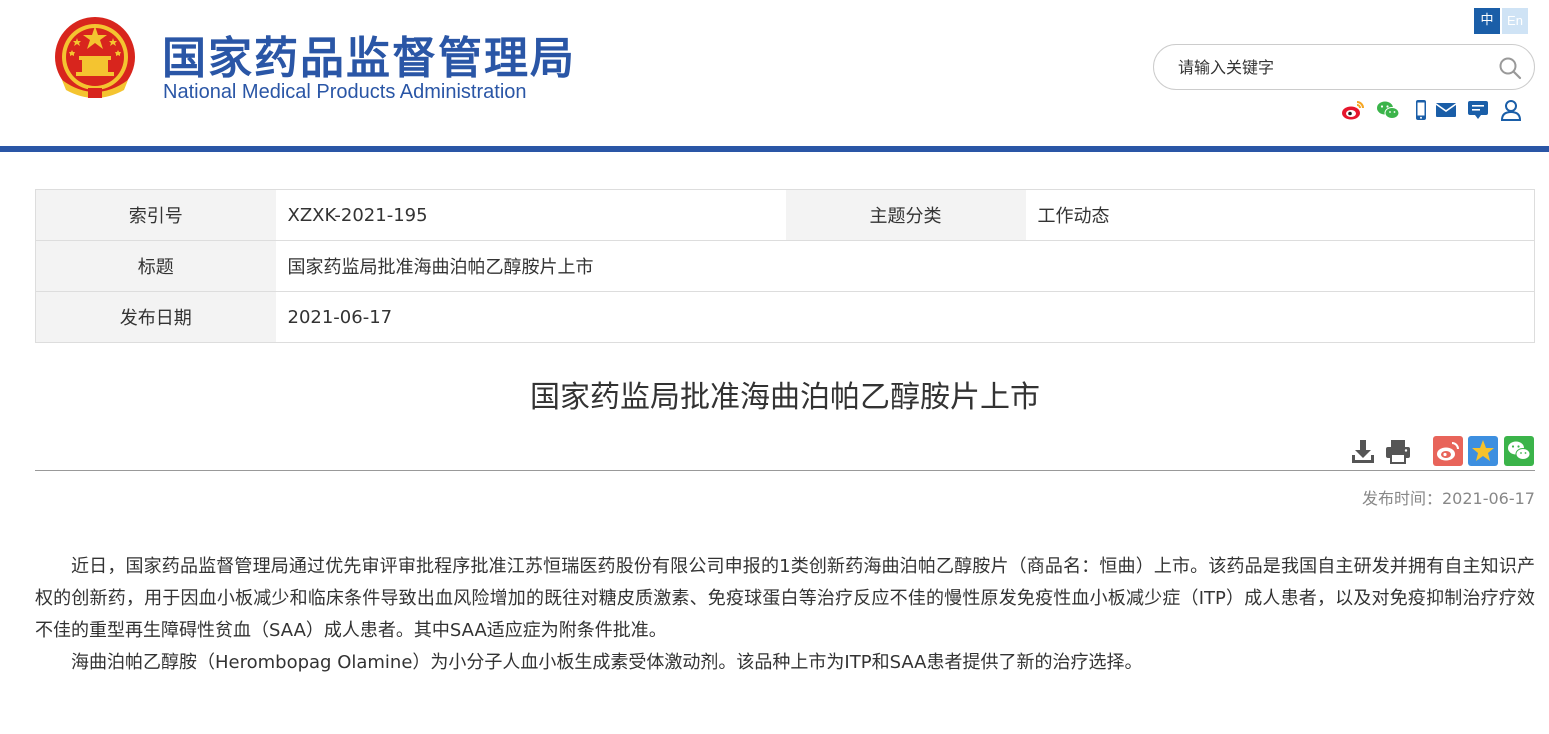 The height and width of the screenshot is (734, 1549). Describe the element at coordinates (530, 215) in the screenshot. I see `index-value: XZXK-2021-195` at that location.